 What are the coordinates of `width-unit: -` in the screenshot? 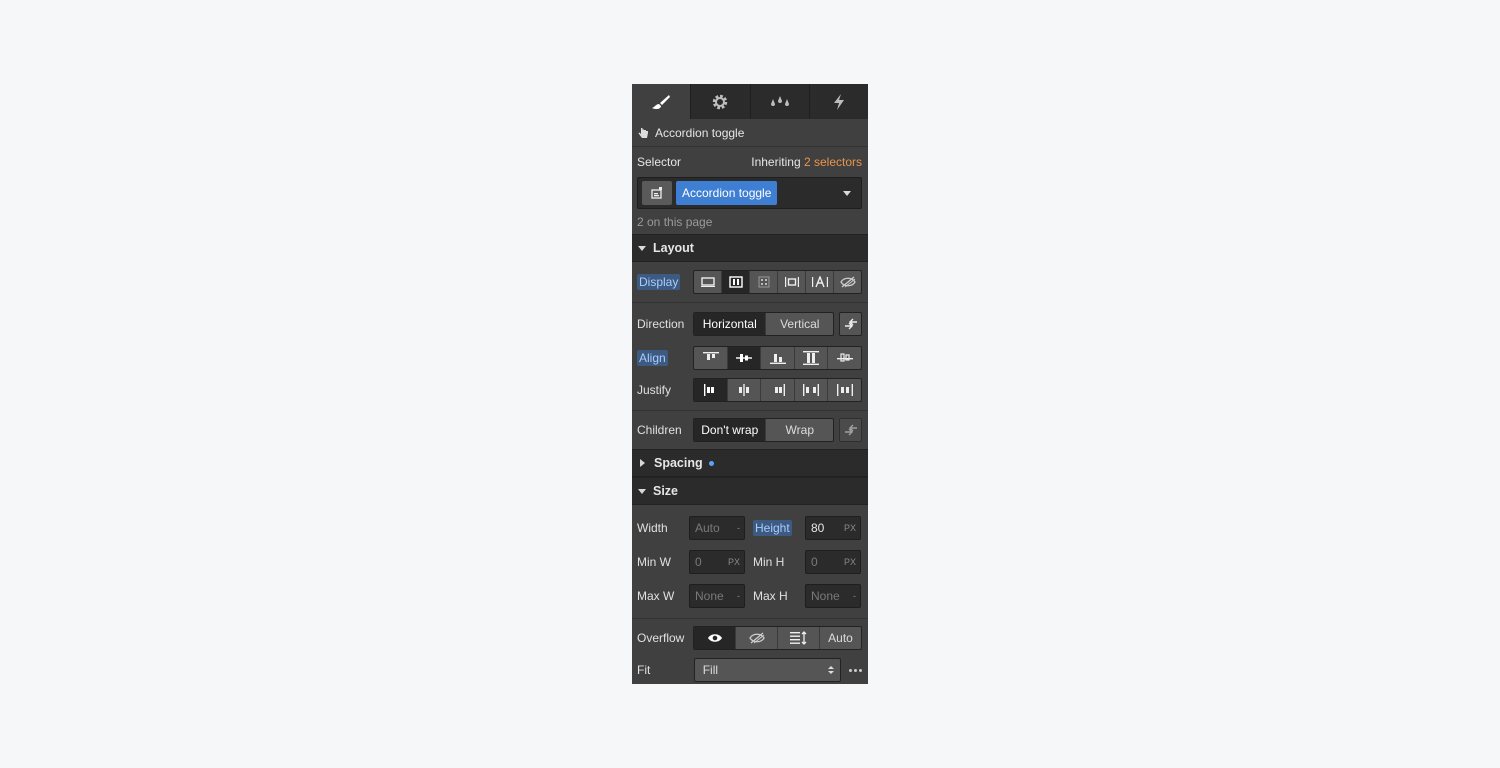 It's located at (738, 528).